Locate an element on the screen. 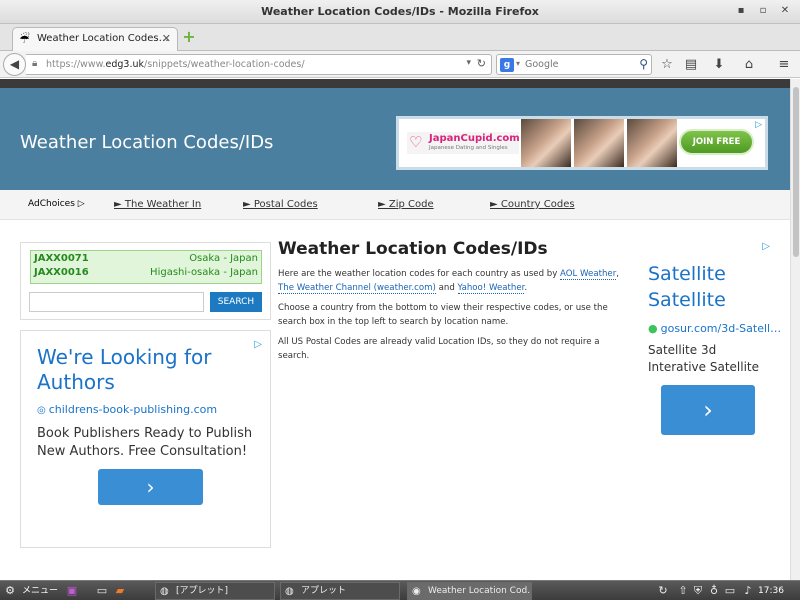 The height and width of the screenshot is (600, 800). link-postal-codes: ► Postal Codes is located at coordinates (280, 204).